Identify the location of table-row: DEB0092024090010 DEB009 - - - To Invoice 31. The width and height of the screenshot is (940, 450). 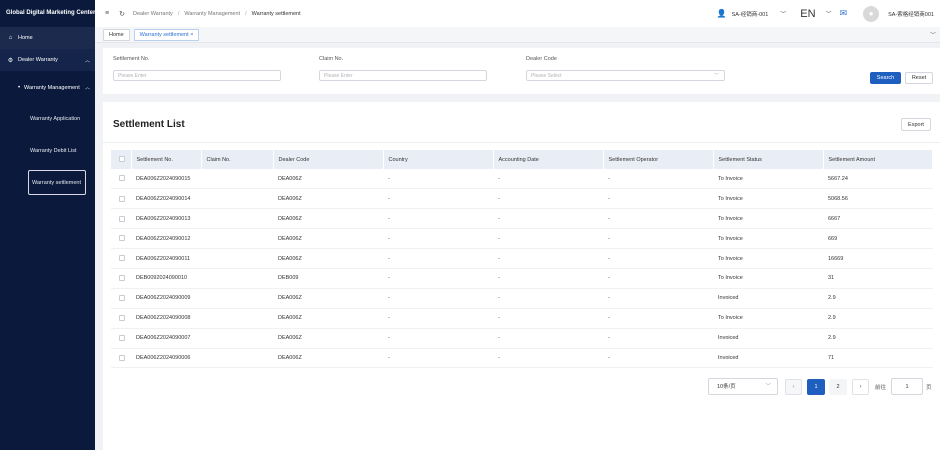
(522, 278).